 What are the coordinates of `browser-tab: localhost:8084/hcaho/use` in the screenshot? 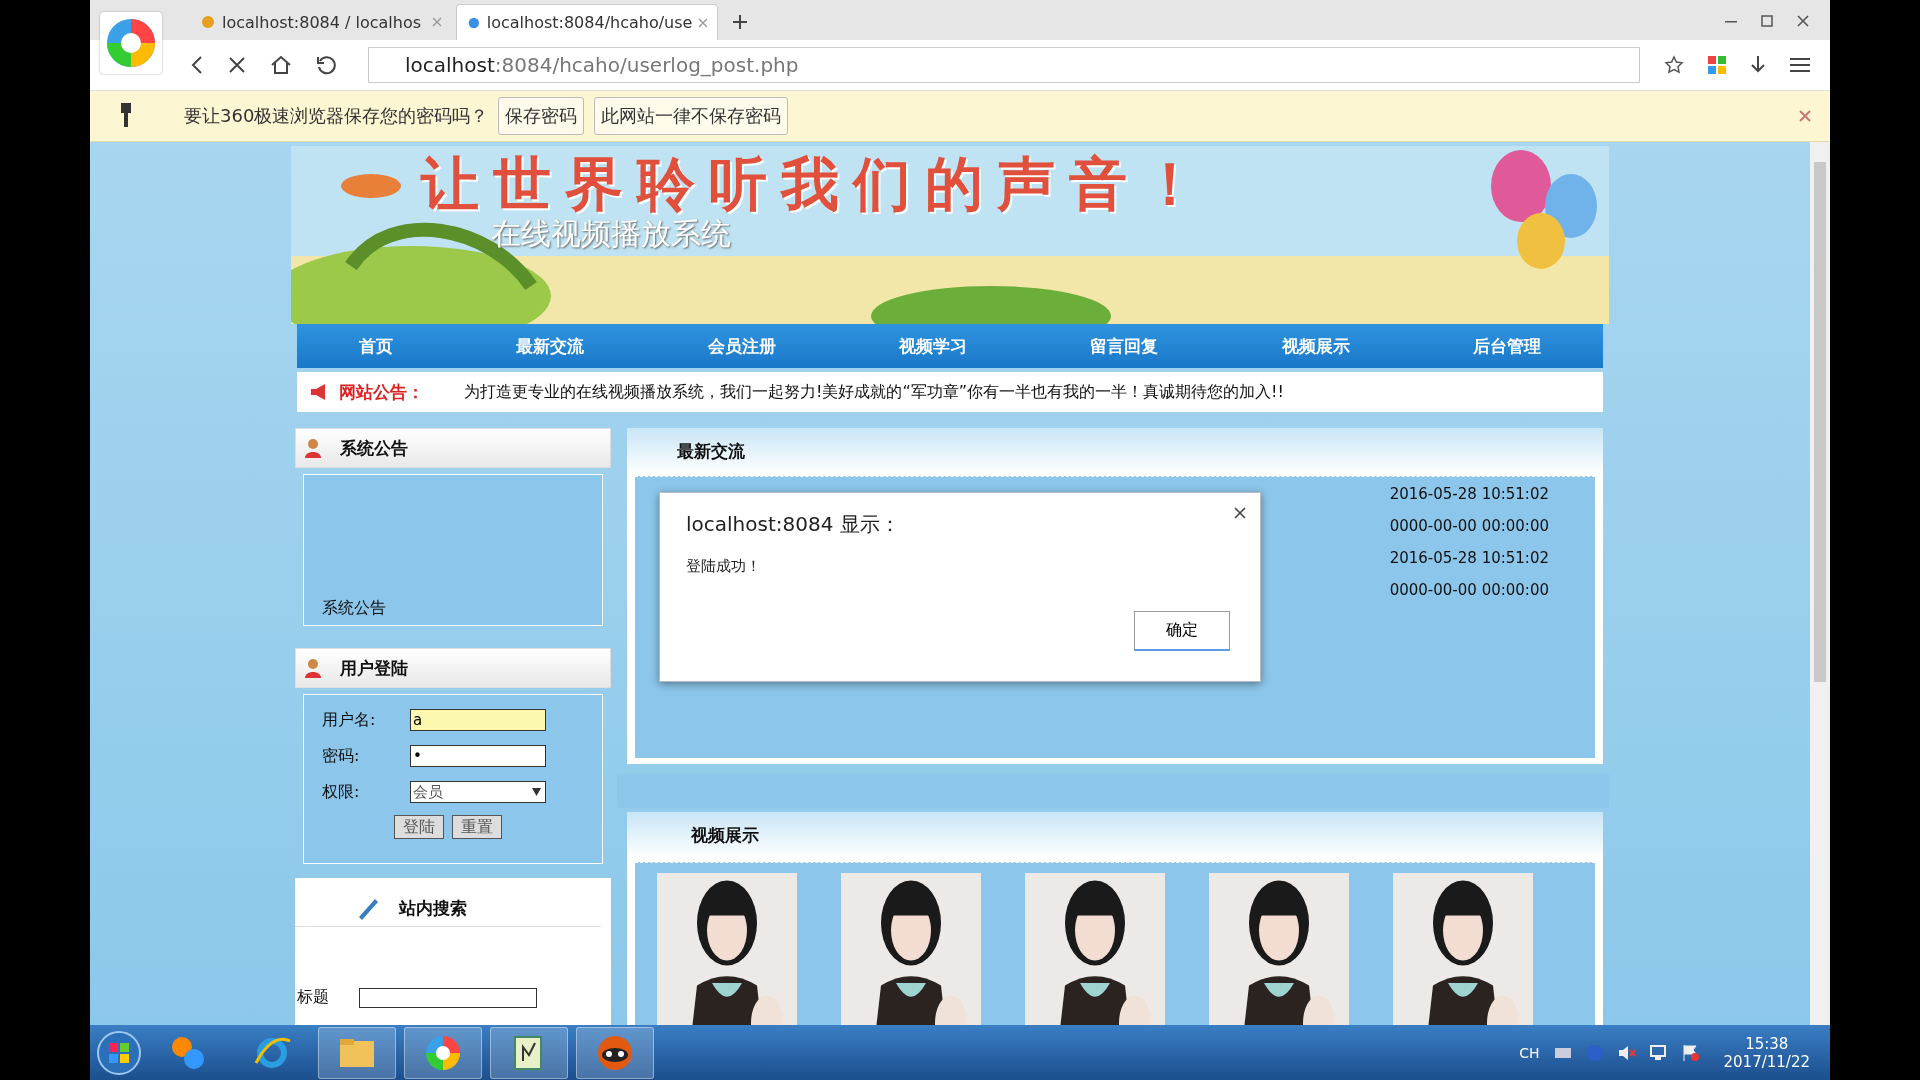 It's located at (587, 22).